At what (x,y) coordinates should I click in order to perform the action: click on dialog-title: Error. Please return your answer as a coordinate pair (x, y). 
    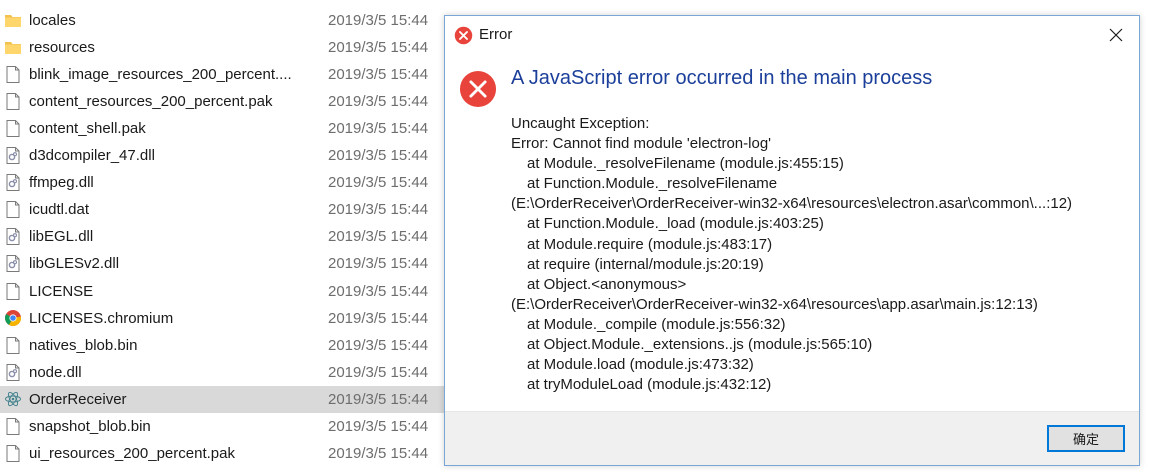
    Looking at the image, I should click on (496, 34).